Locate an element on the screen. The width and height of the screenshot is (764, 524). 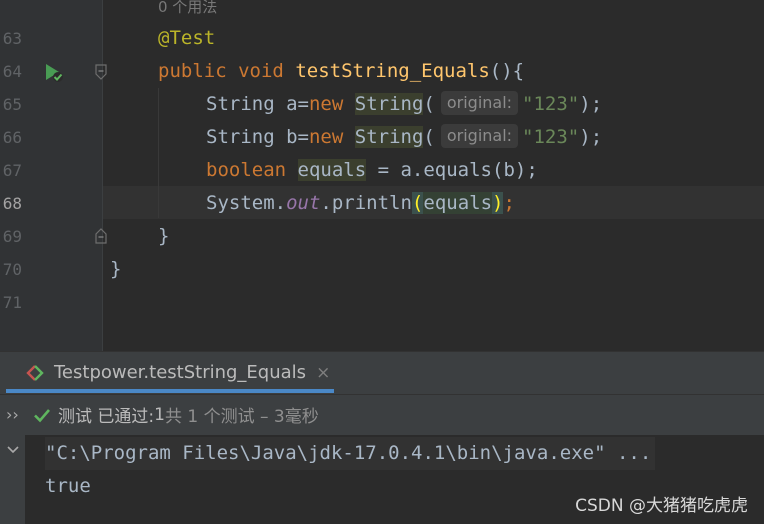
code-line-67: boolean equals = a.equals(b); is located at coordinates (372, 170).